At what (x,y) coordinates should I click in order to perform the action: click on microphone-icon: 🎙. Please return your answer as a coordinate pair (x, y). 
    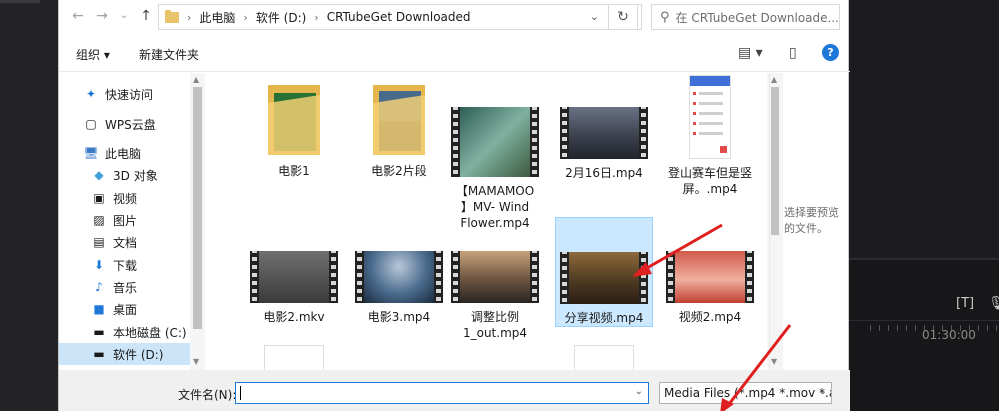
    Looking at the image, I should click on (993, 303).